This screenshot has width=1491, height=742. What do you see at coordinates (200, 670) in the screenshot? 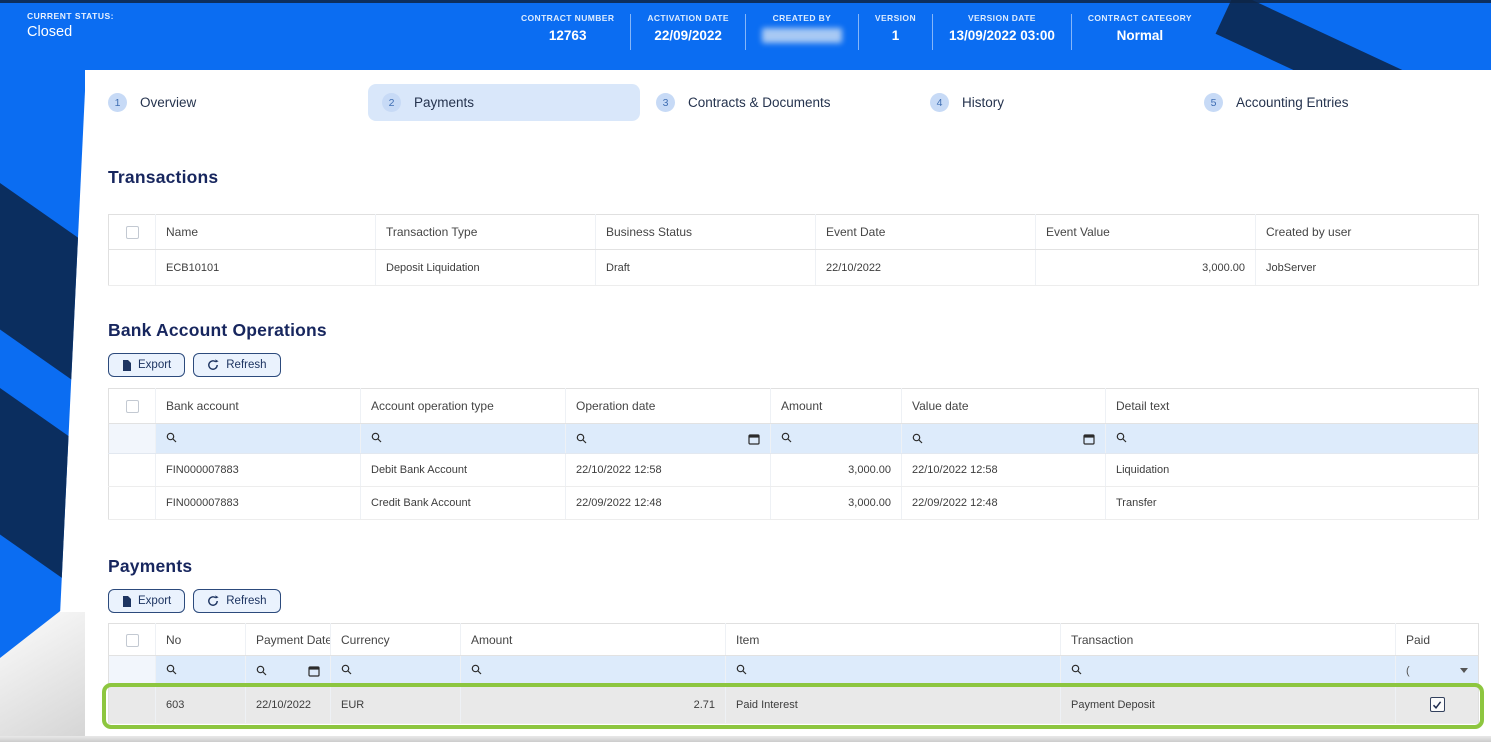
I see `filter-no` at bounding box center [200, 670].